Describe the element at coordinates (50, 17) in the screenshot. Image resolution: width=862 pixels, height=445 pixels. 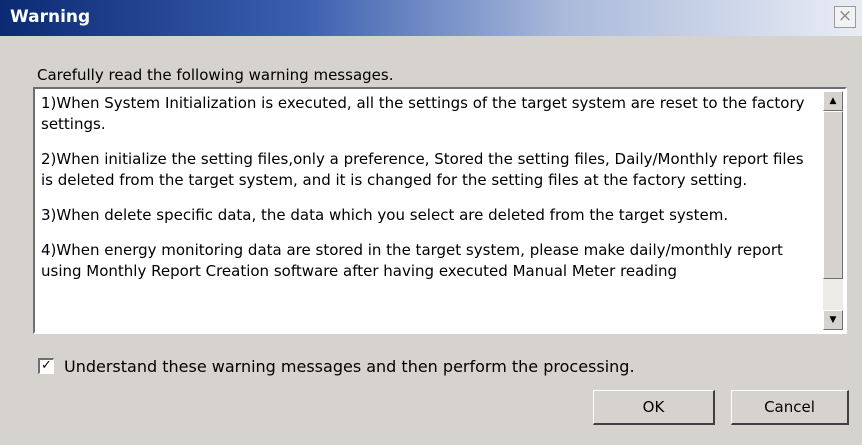
I see `dialog-title: Warning` at that location.